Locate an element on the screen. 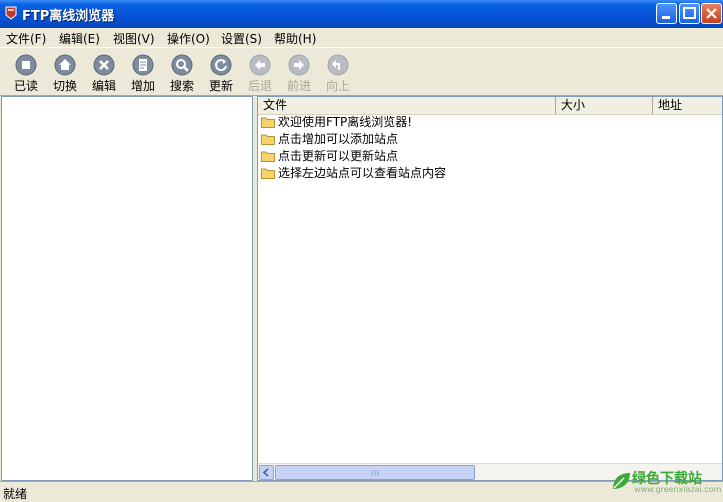  back-icon is located at coordinates (260, 65).